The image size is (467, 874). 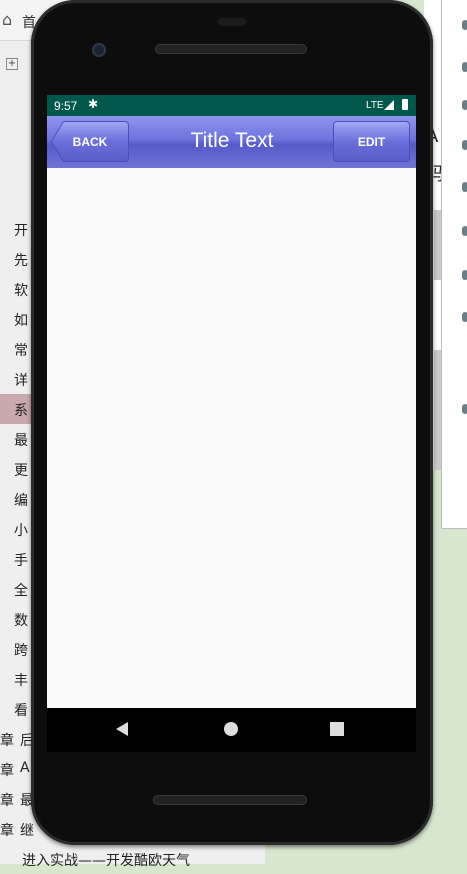 What do you see at coordinates (25, 768) in the screenshot?
I see `chapter-label: A` at bounding box center [25, 768].